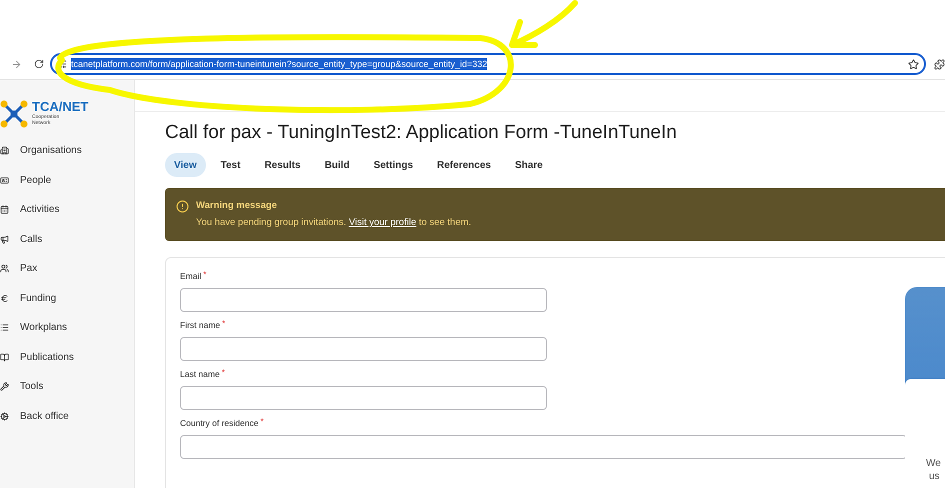 This screenshot has height=488, width=945. I want to click on field-label: Last name *, so click(203, 375).